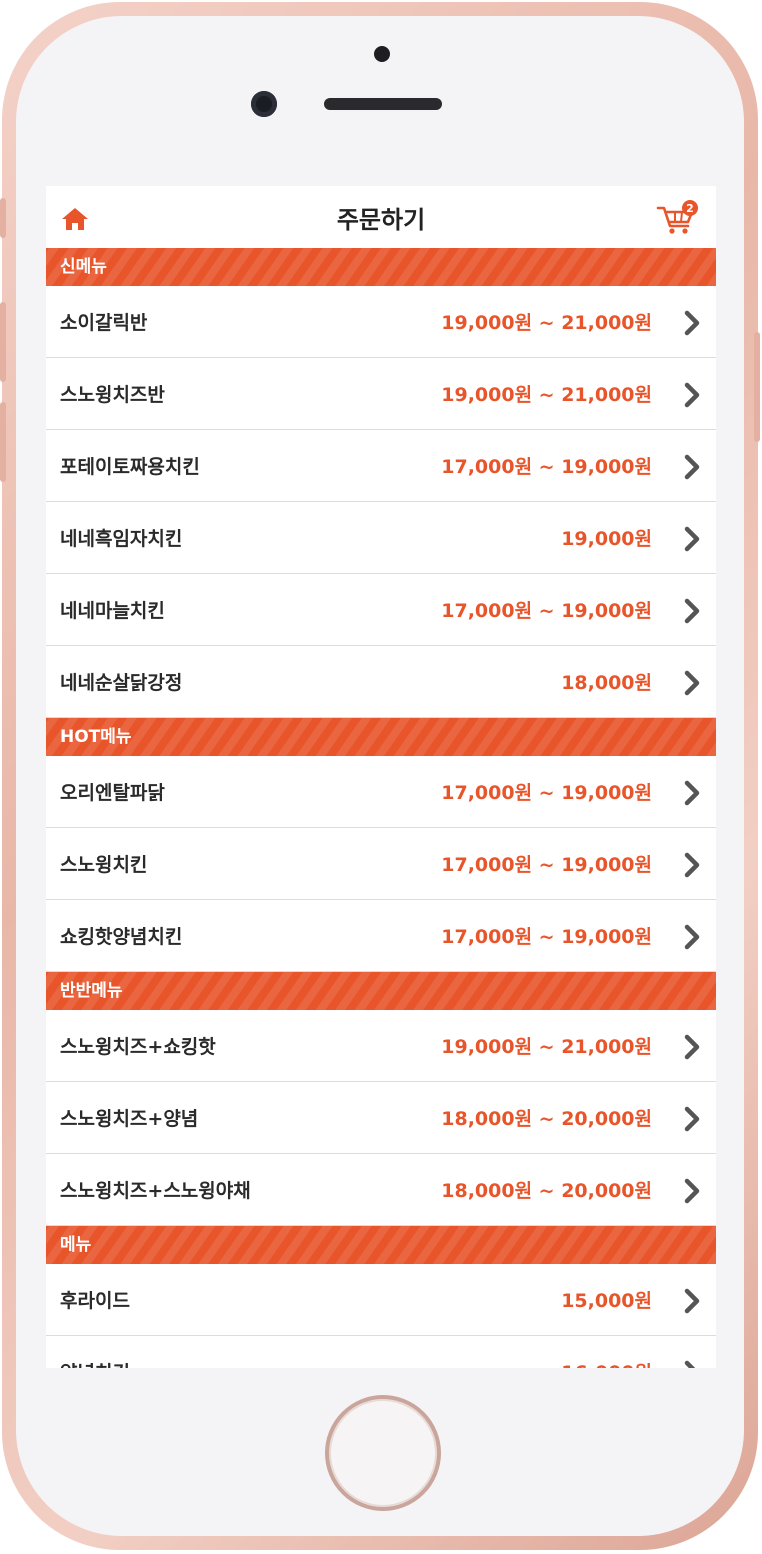  What do you see at coordinates (112, 793) in the screenshot?
I see `menu-item-name: 오리엔탈파닭` at bounding box center [112, 793].